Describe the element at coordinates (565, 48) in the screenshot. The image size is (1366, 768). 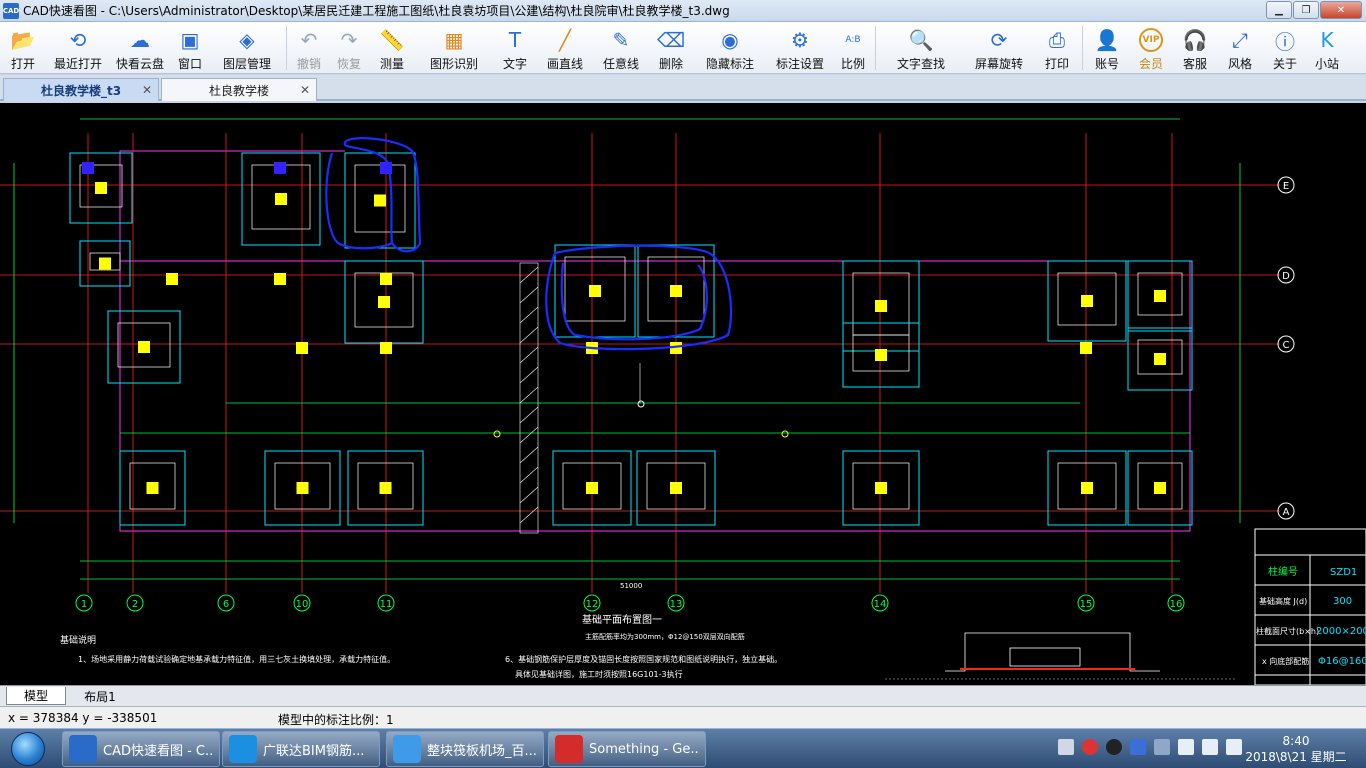
I see `toolbar-button-line: ╱ 画直线` at that location.